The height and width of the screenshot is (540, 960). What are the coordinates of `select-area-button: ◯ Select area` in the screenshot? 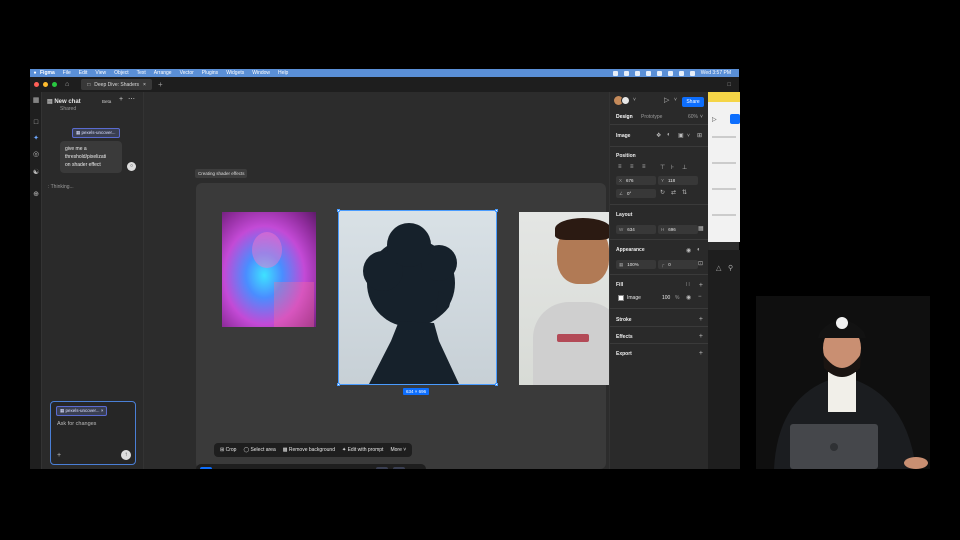 It's located at (259, 450).